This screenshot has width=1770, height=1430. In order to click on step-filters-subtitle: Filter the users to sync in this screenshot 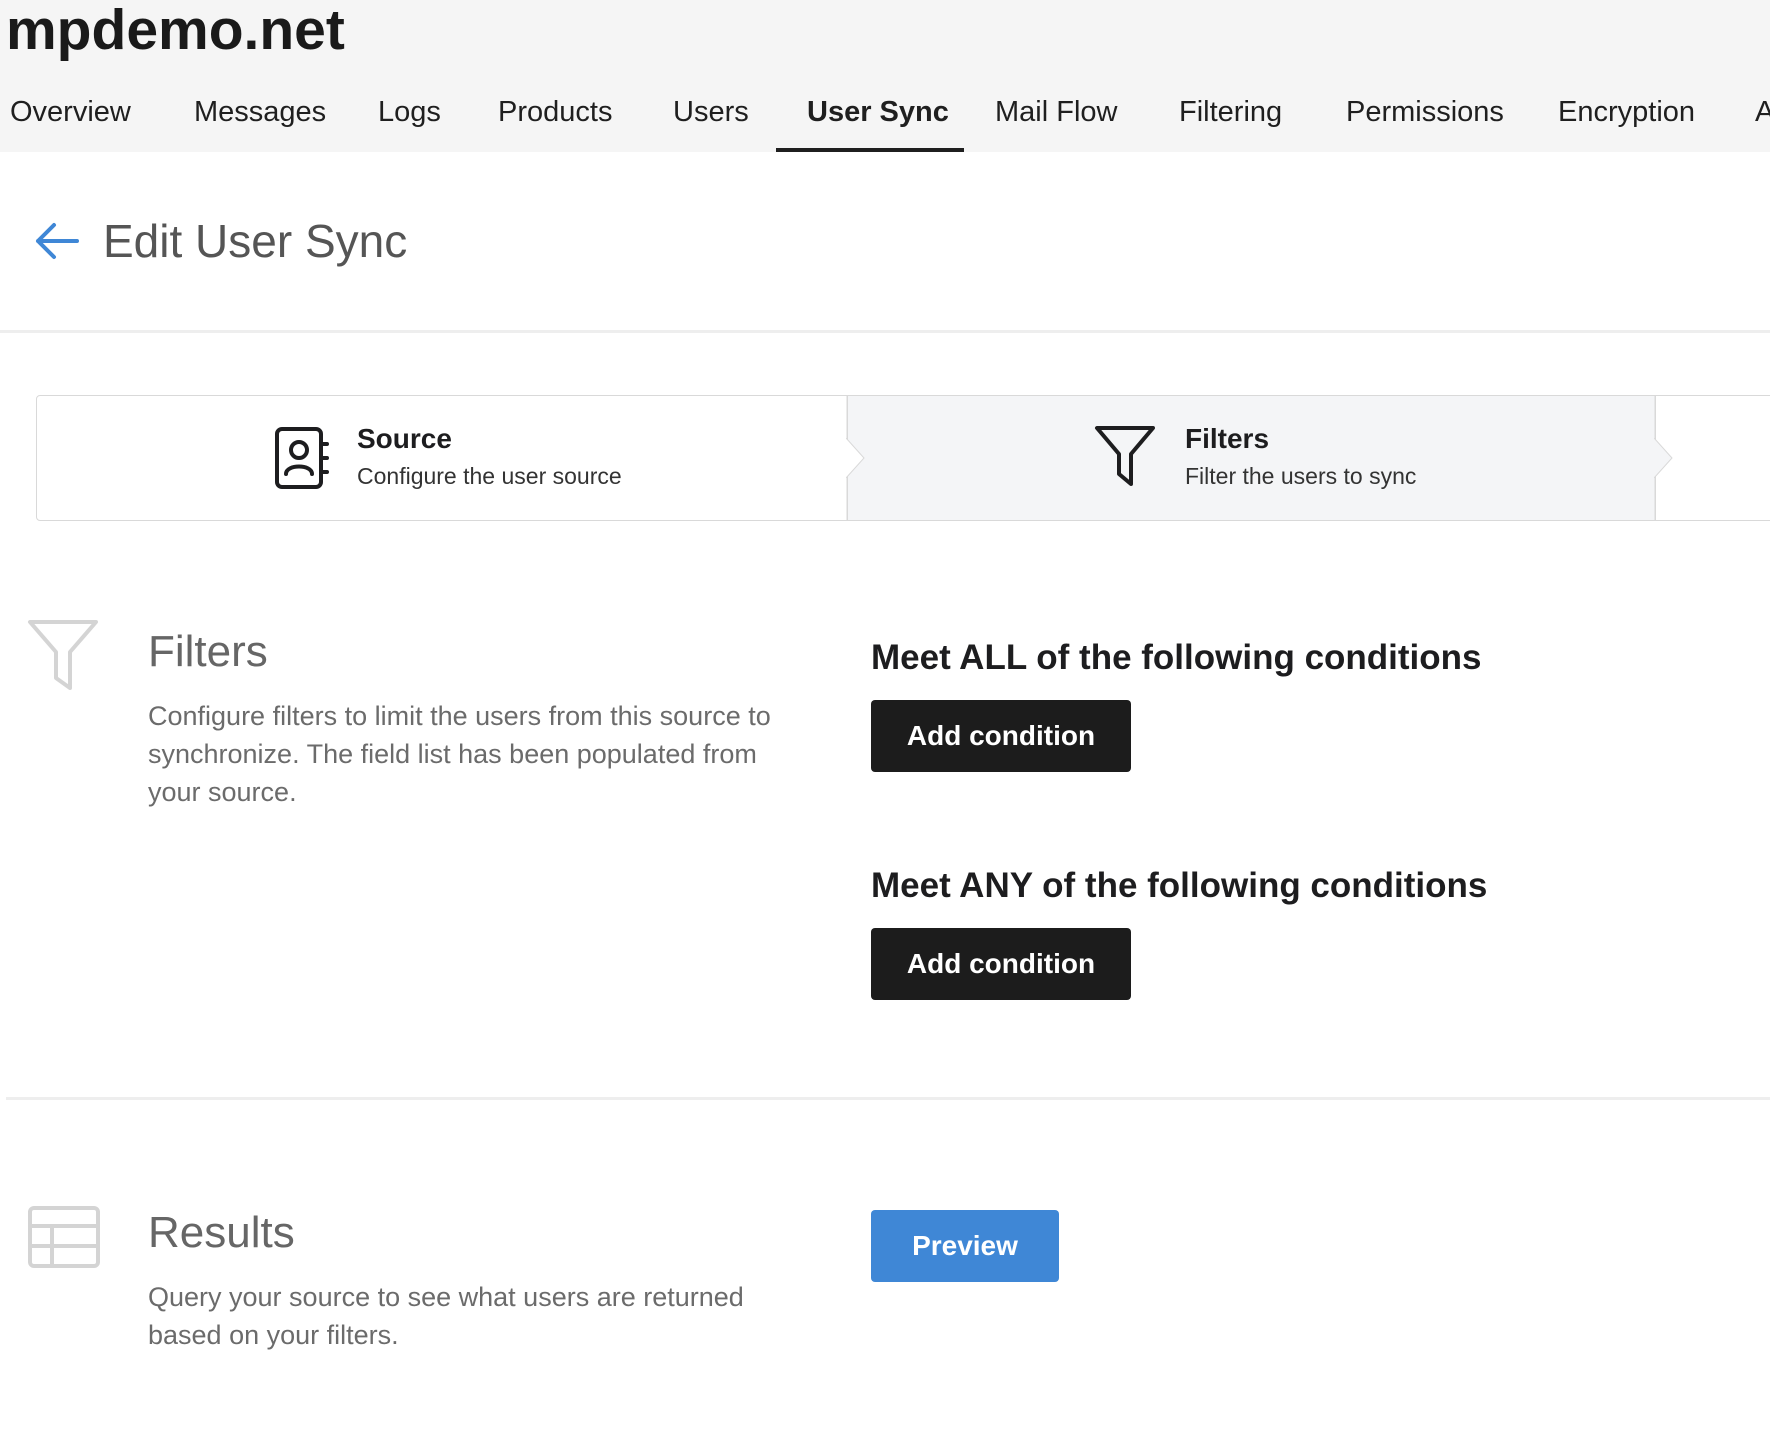, I will do `click(1301, 476)`.